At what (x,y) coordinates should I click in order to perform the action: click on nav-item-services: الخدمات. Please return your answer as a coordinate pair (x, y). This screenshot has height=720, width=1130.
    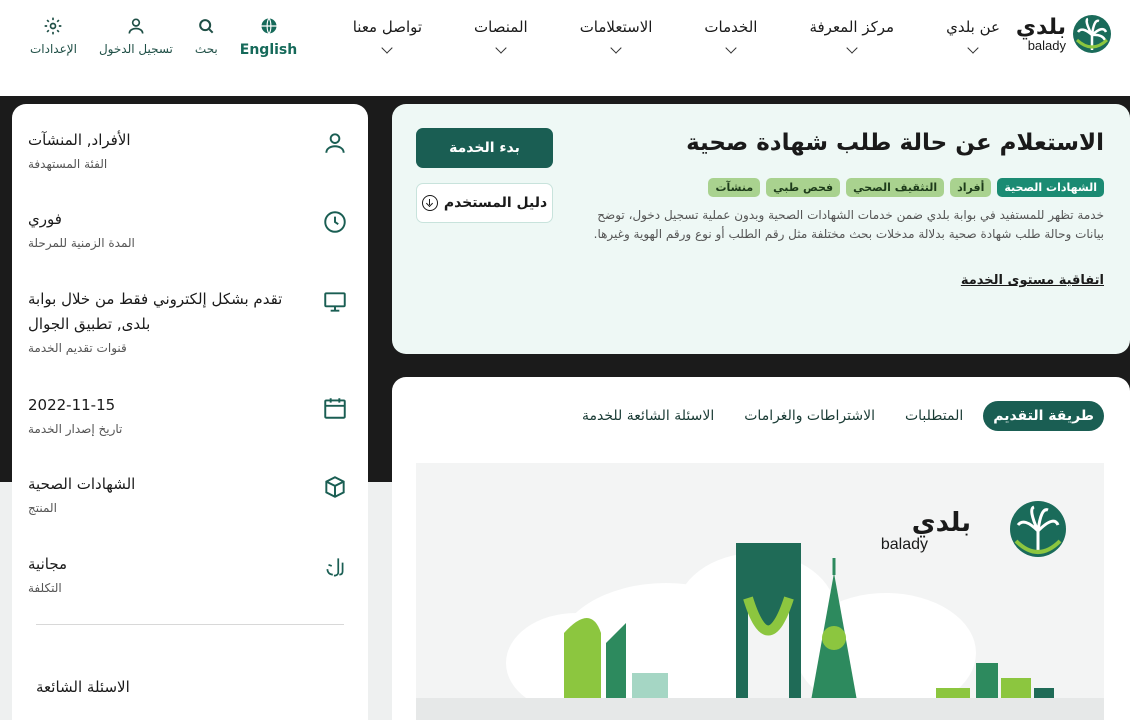
    Looking at the image, I should click on (730, 36).